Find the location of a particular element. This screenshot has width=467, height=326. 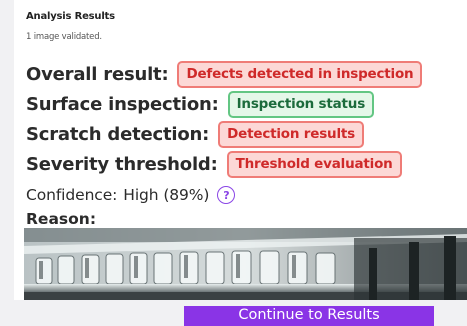

card-subtitle: 1 image validated. is located at coordinates (64, 37).